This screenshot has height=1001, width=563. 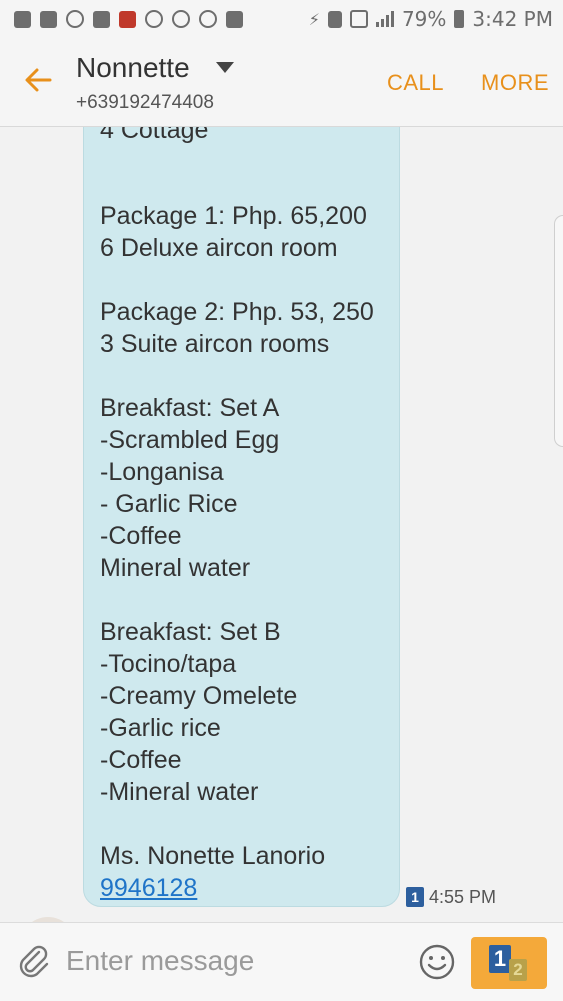 I want to click on contact-name: Nonnette, so click(x=133, y=68).